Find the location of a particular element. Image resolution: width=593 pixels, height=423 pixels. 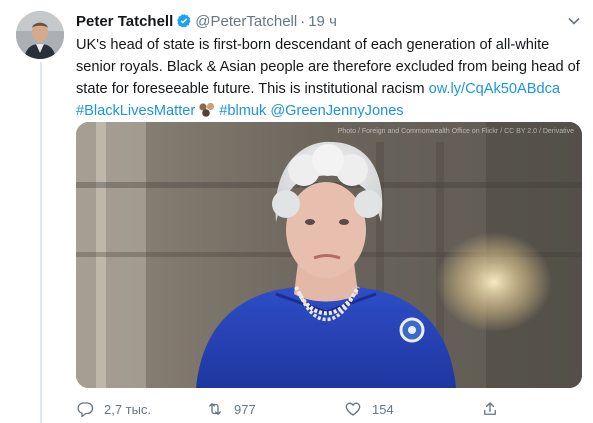

retweet-icon is located at coordinates (215, 409).